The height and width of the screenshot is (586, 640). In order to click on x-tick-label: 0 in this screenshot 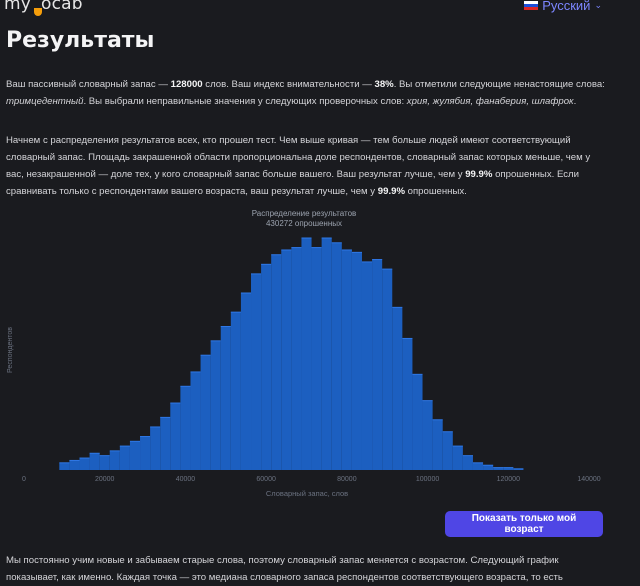, I will do `click(24, 479)`.